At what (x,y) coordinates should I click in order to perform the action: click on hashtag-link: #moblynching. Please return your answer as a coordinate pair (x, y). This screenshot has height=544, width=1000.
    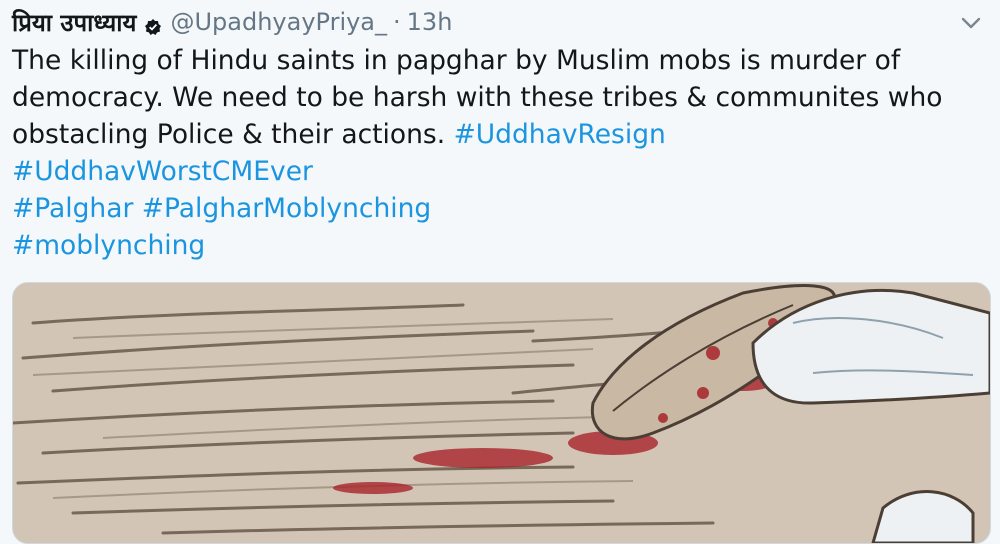
    Looking at the image, I should click on (108, 245).